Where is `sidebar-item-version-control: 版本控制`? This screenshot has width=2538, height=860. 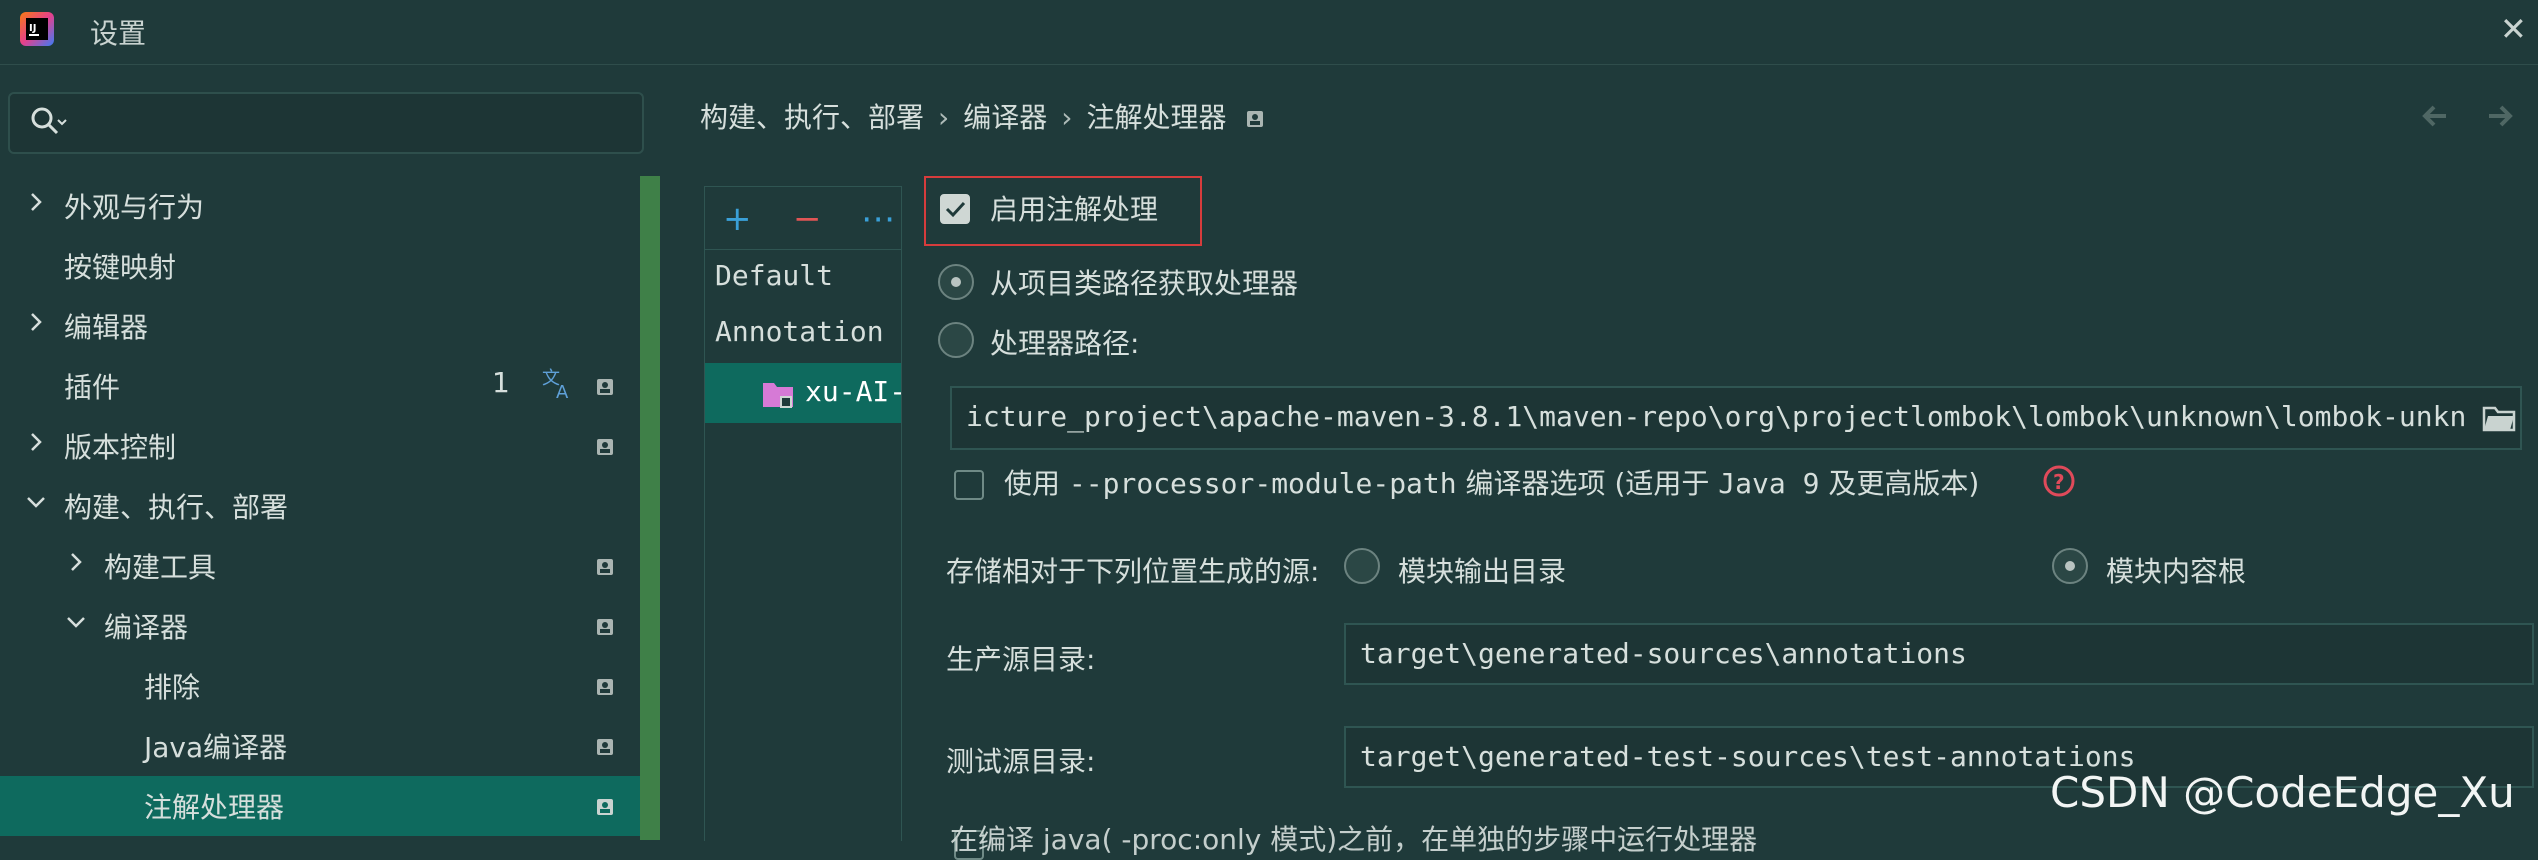 sidebar-item-version-control: 版本控制 is located at coordinates (320, 446).